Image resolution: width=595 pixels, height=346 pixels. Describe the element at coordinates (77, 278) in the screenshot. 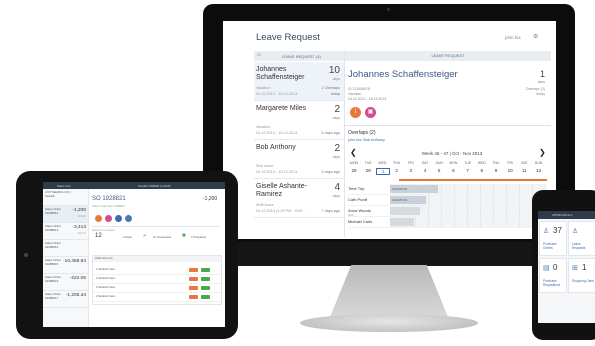

I see `order-value: -222.05` at that location.